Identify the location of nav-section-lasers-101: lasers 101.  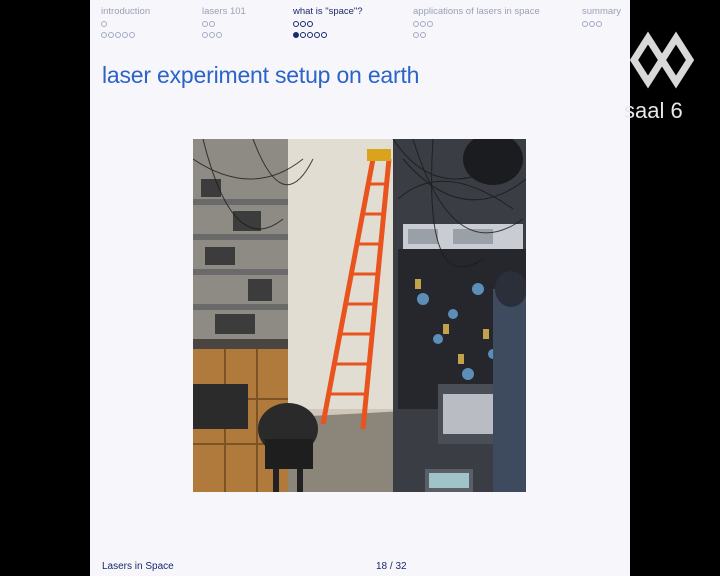
(224, 23).